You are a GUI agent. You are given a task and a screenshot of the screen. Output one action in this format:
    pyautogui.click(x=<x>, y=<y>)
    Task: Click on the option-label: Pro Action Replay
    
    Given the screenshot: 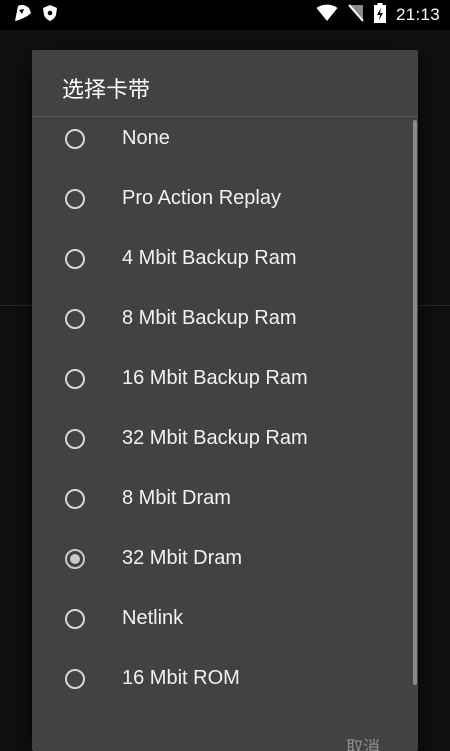 What is the action you would take?
    pyautogui.click(x=201, y=198)
    